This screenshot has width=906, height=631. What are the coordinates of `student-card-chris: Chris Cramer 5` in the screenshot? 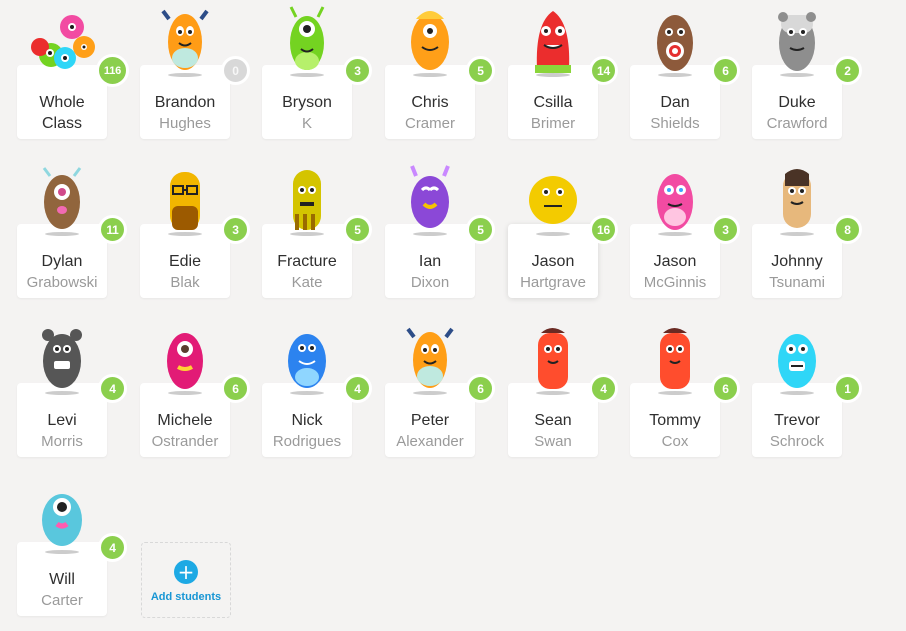 It's located at (440, 75).